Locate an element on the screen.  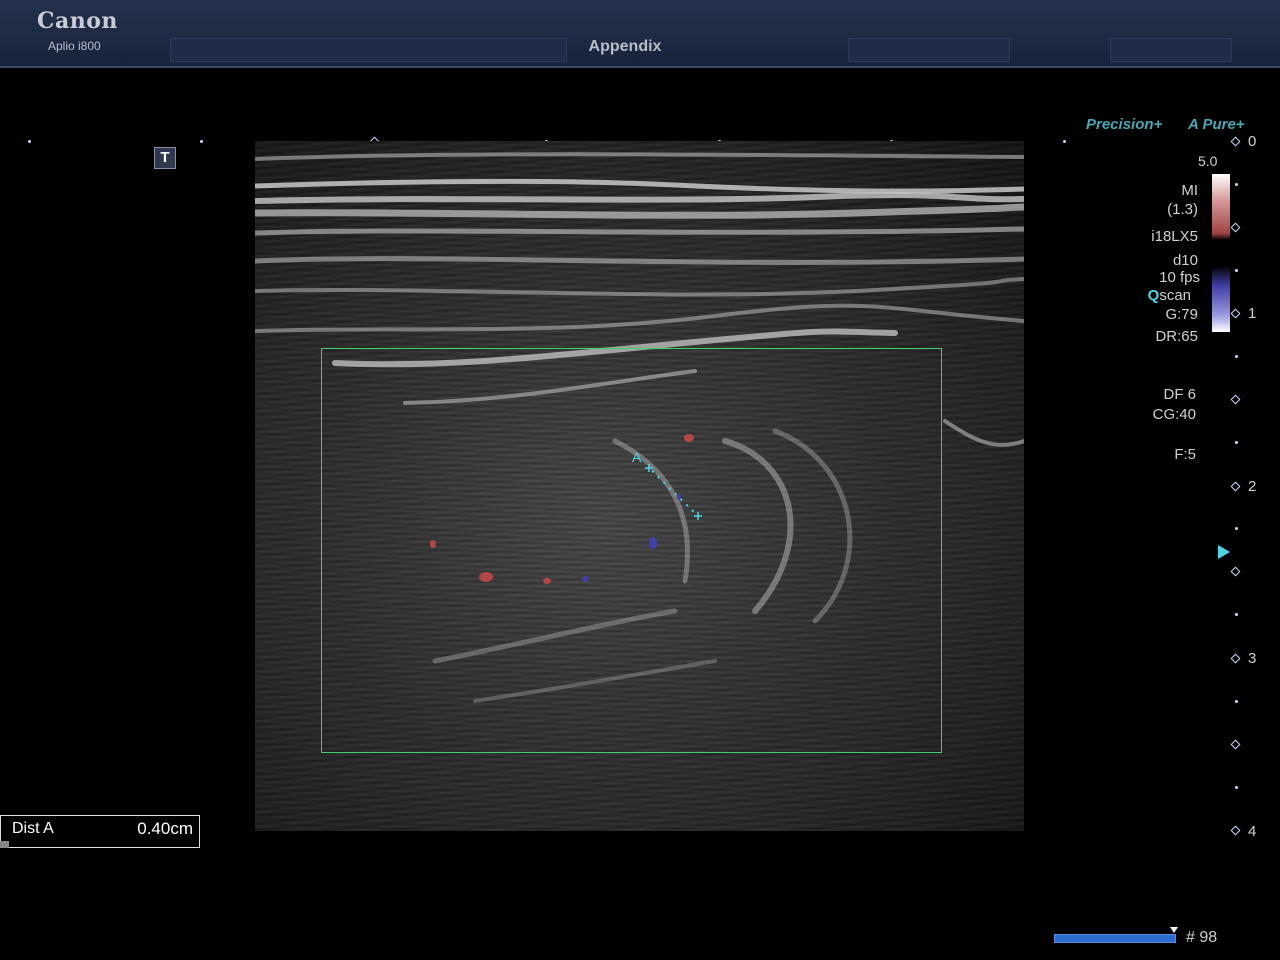
cine-progress-bar is located at coordinates (1115, 938).